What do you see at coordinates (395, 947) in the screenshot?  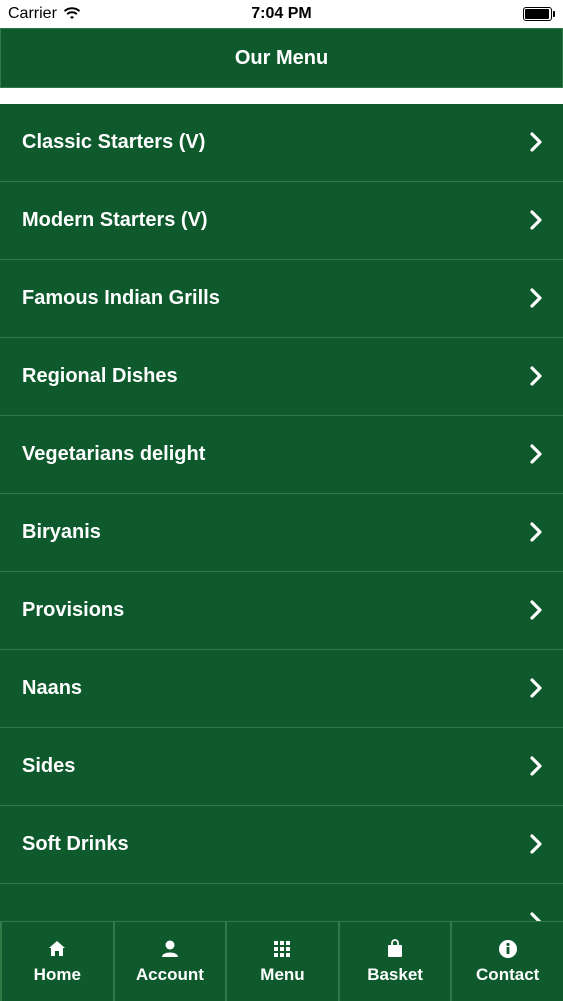 I see `bag-icon` at bounding box center [395, 947].